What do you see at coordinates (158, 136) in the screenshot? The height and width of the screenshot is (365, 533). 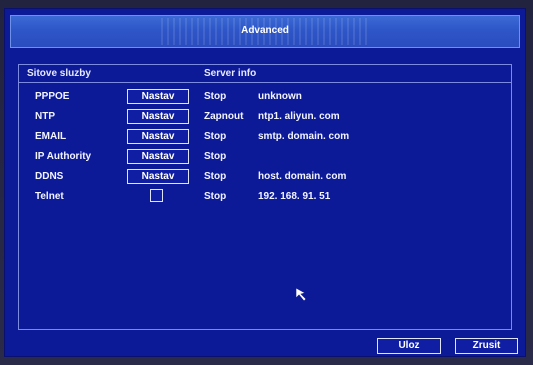 I see `email-setup-button: Nastav` at bounding box center [158, 136].